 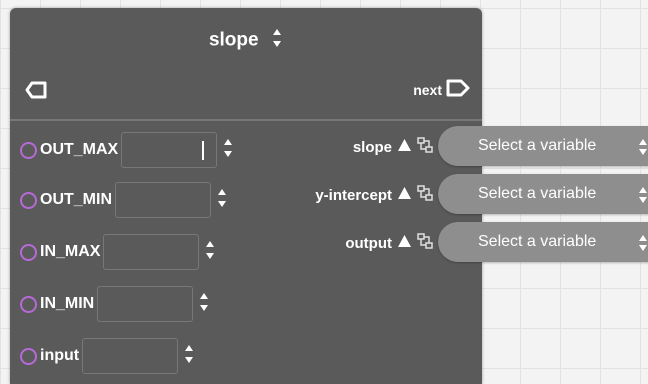 I want to click on y-intercept-variable-select: Select a variable, so click(x=543, y=194).